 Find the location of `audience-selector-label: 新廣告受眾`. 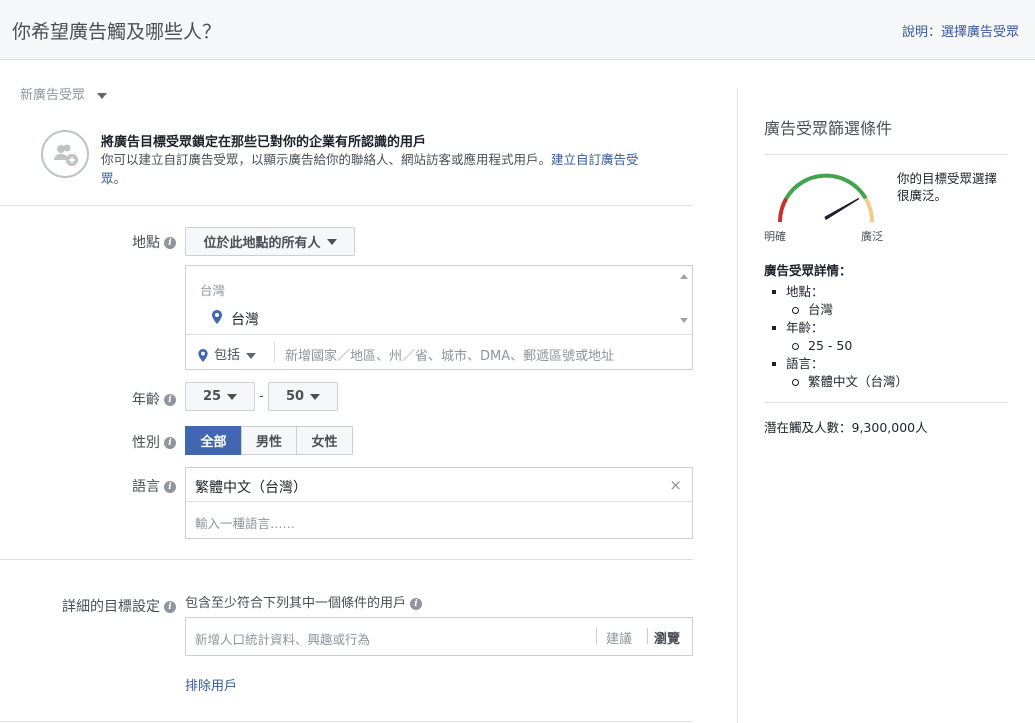

audience-selector-label: 新廣告受眾 is located at coordinates (53, 95).